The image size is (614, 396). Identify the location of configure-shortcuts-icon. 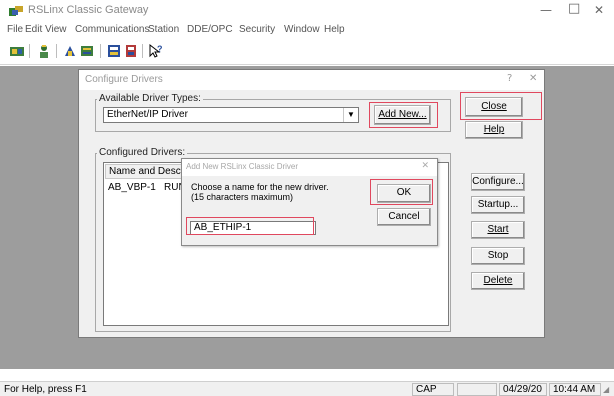
(87, 51).